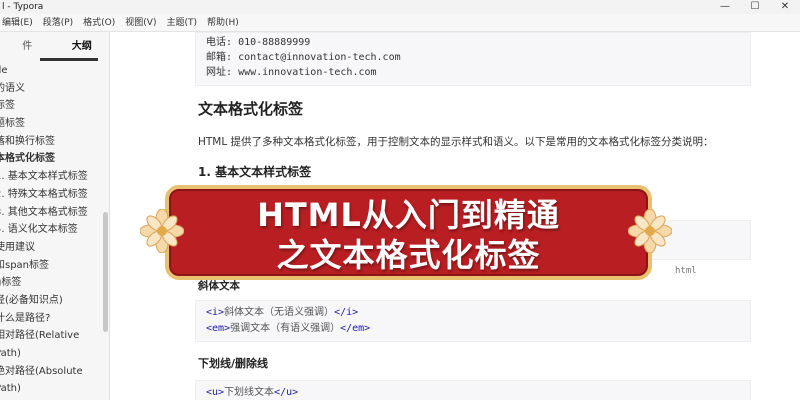  What do you see at coordinates (215, 312) in the screenshot?
I see `code-tag-open: <i>` at bounding box center [215, 312].